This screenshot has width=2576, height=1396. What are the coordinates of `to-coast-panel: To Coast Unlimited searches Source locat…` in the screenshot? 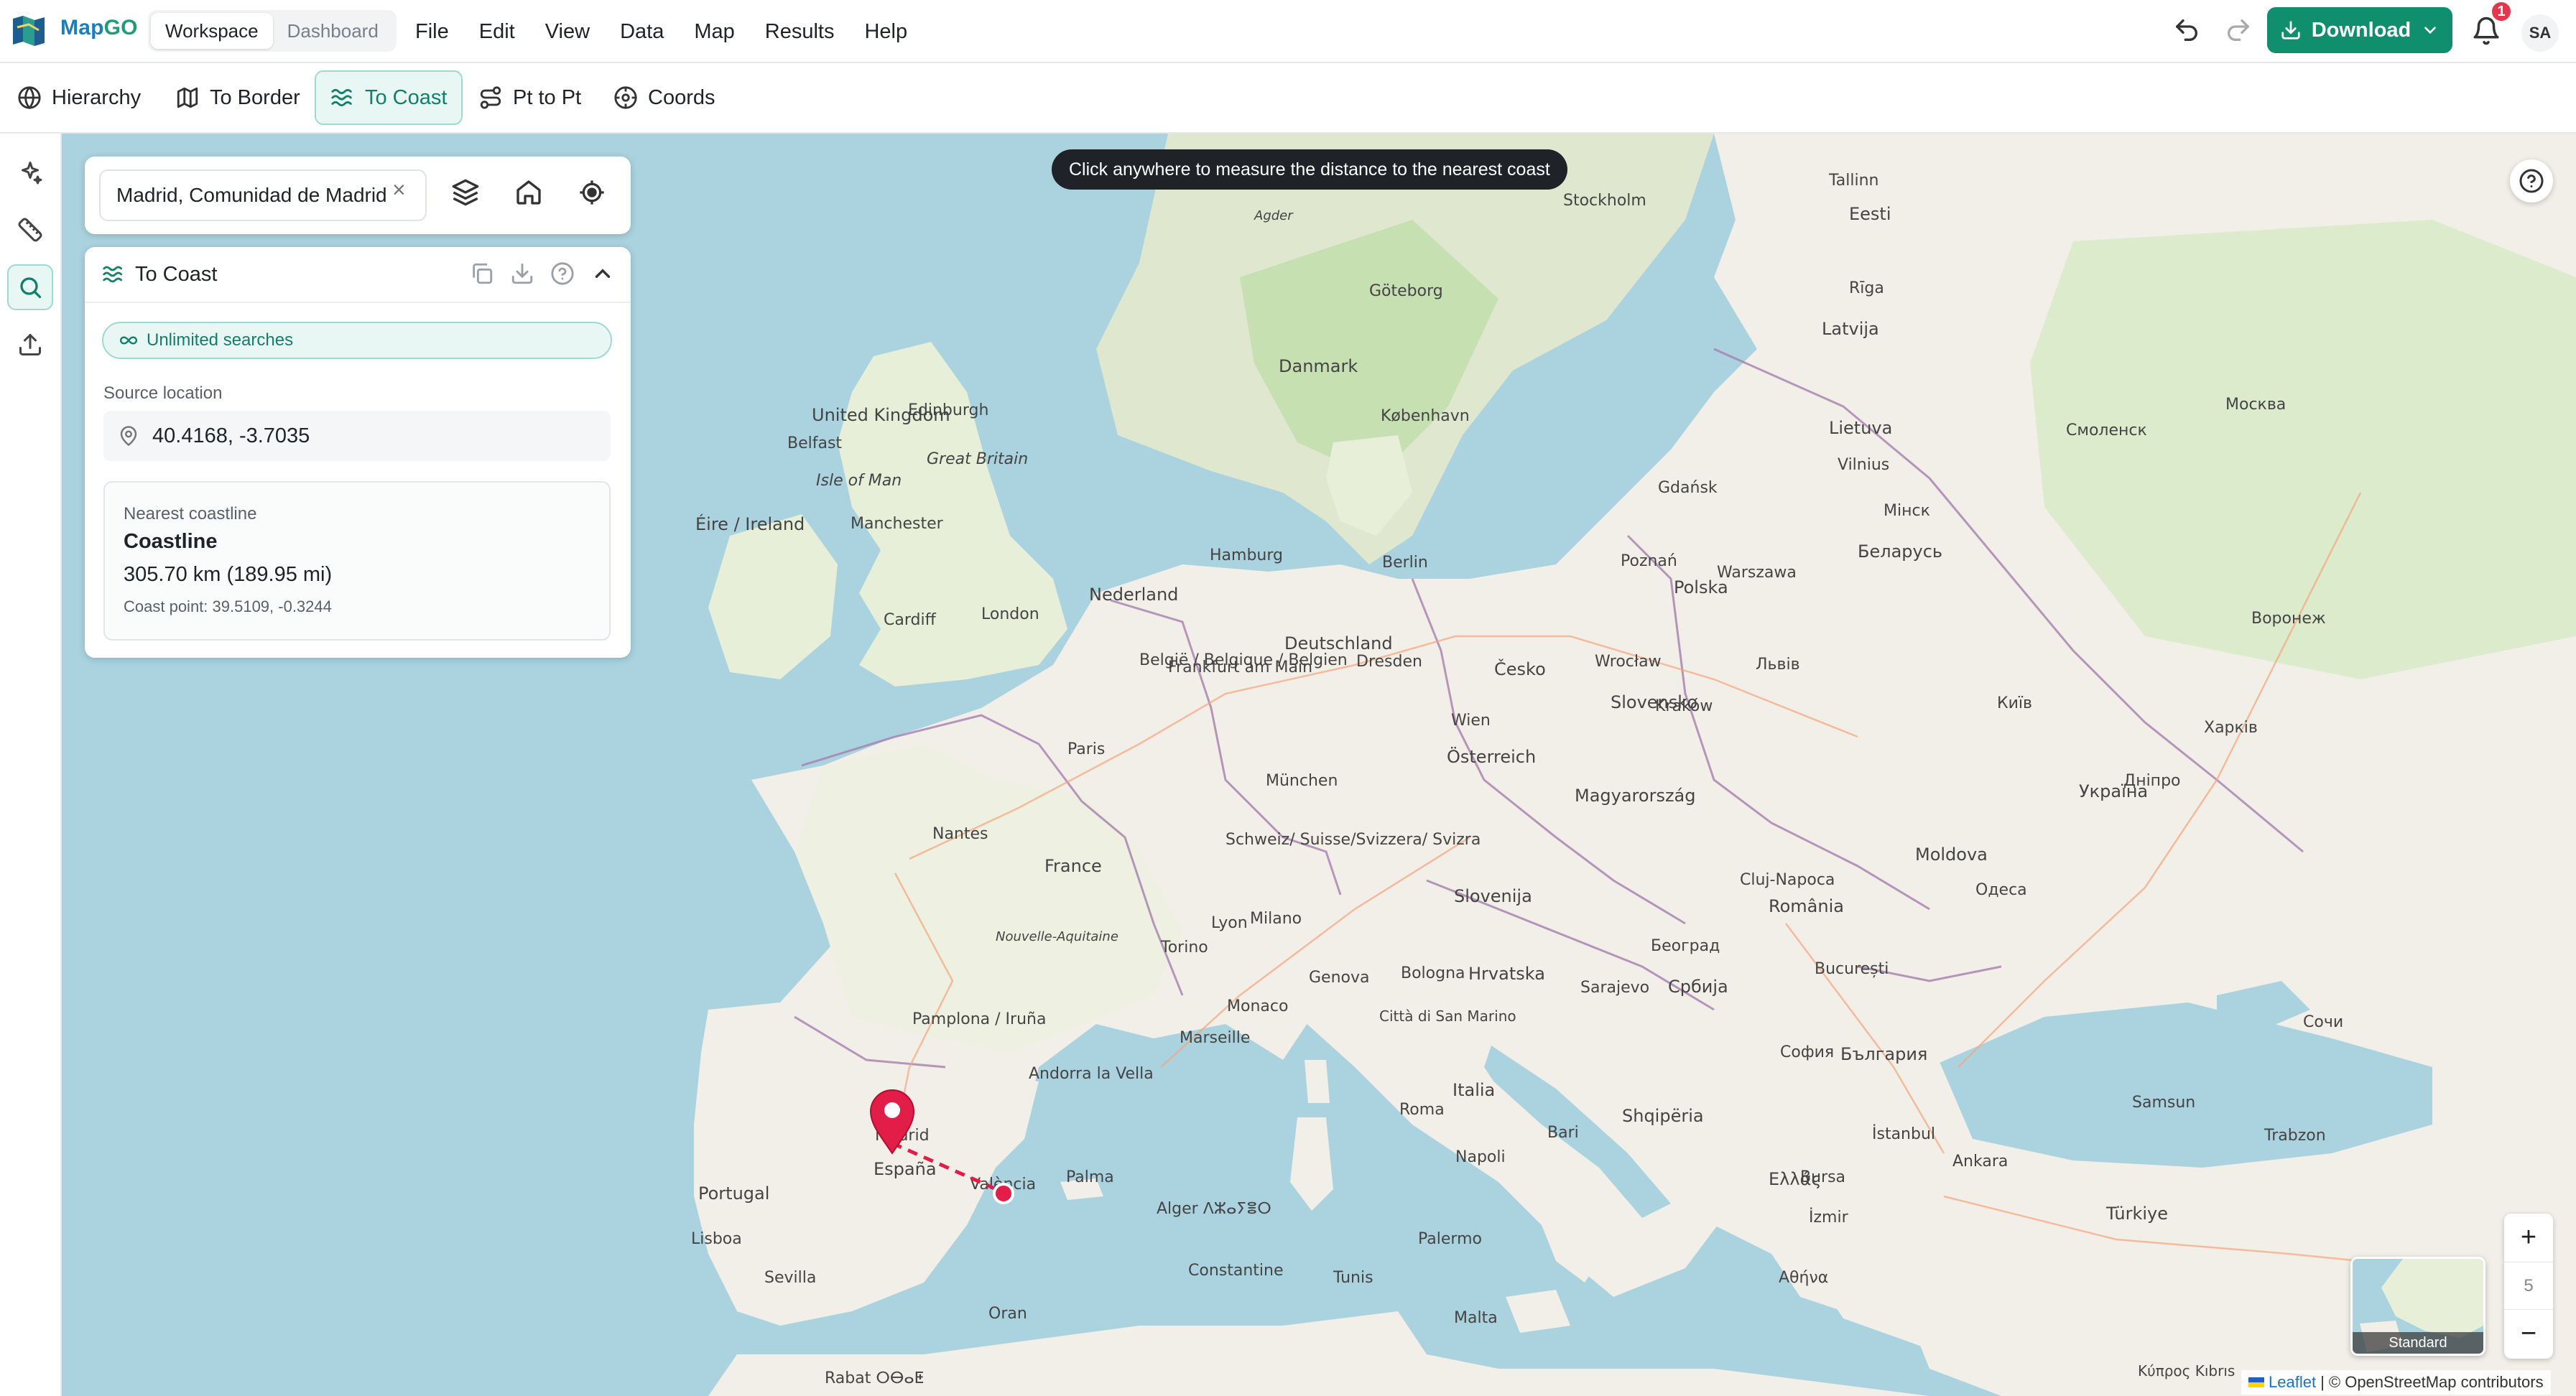 It's located at (358, 453).